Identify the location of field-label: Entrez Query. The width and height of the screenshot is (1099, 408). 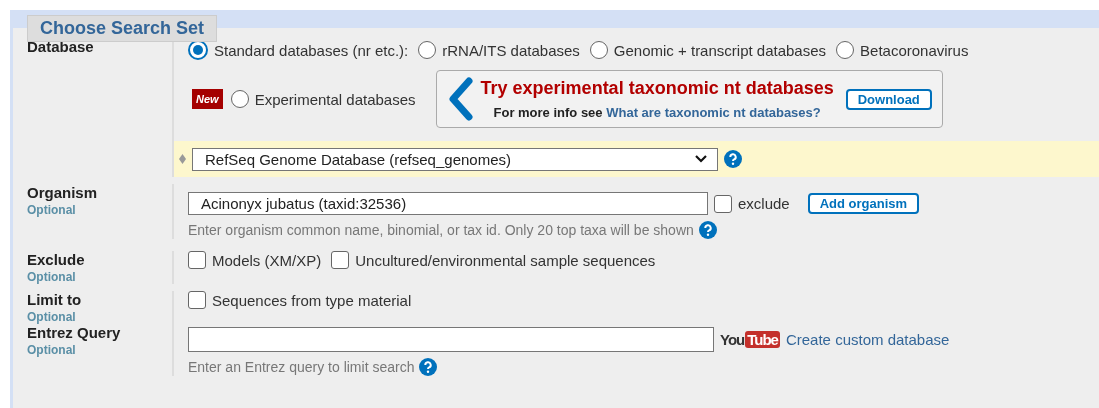
(74, 332).